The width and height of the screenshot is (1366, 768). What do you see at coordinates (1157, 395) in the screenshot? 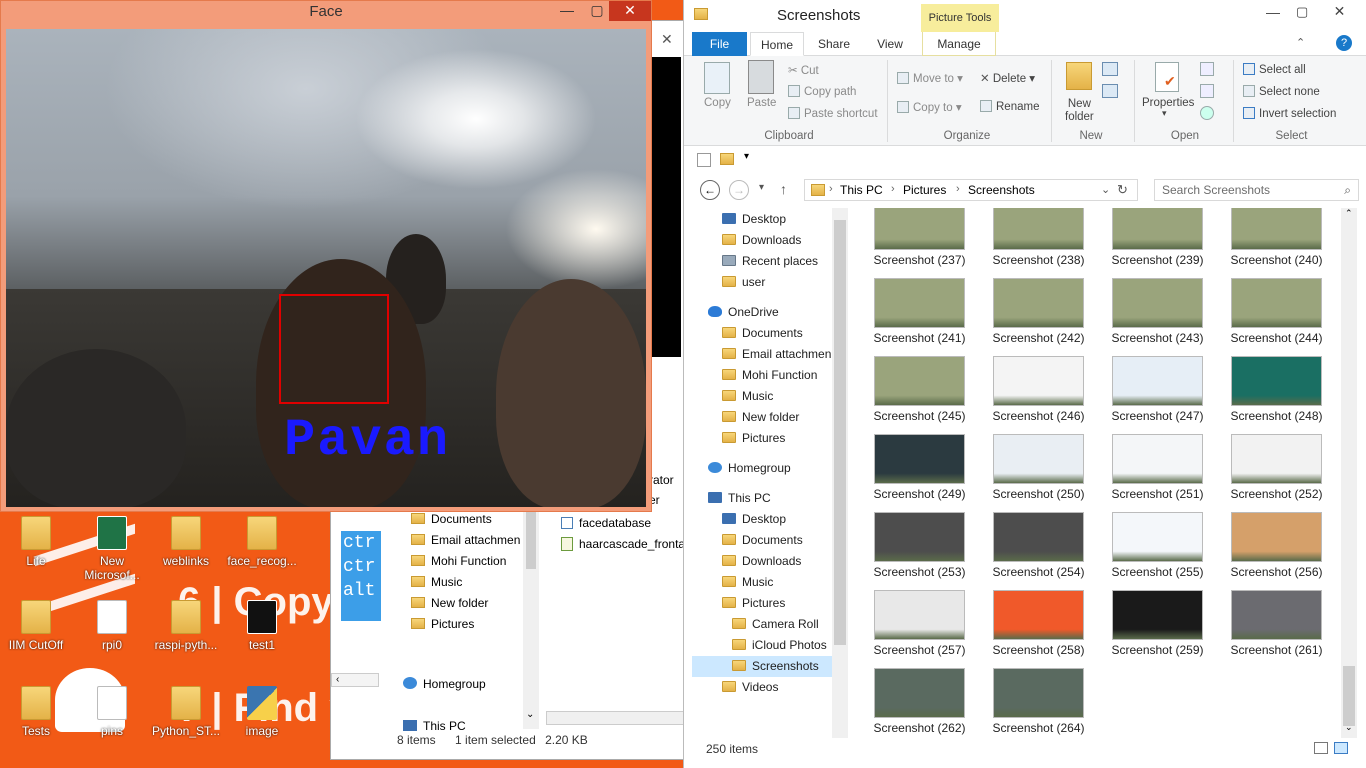
I see `thumbnail-item: Screenshot (247)` at bounding box center [1157, 395].